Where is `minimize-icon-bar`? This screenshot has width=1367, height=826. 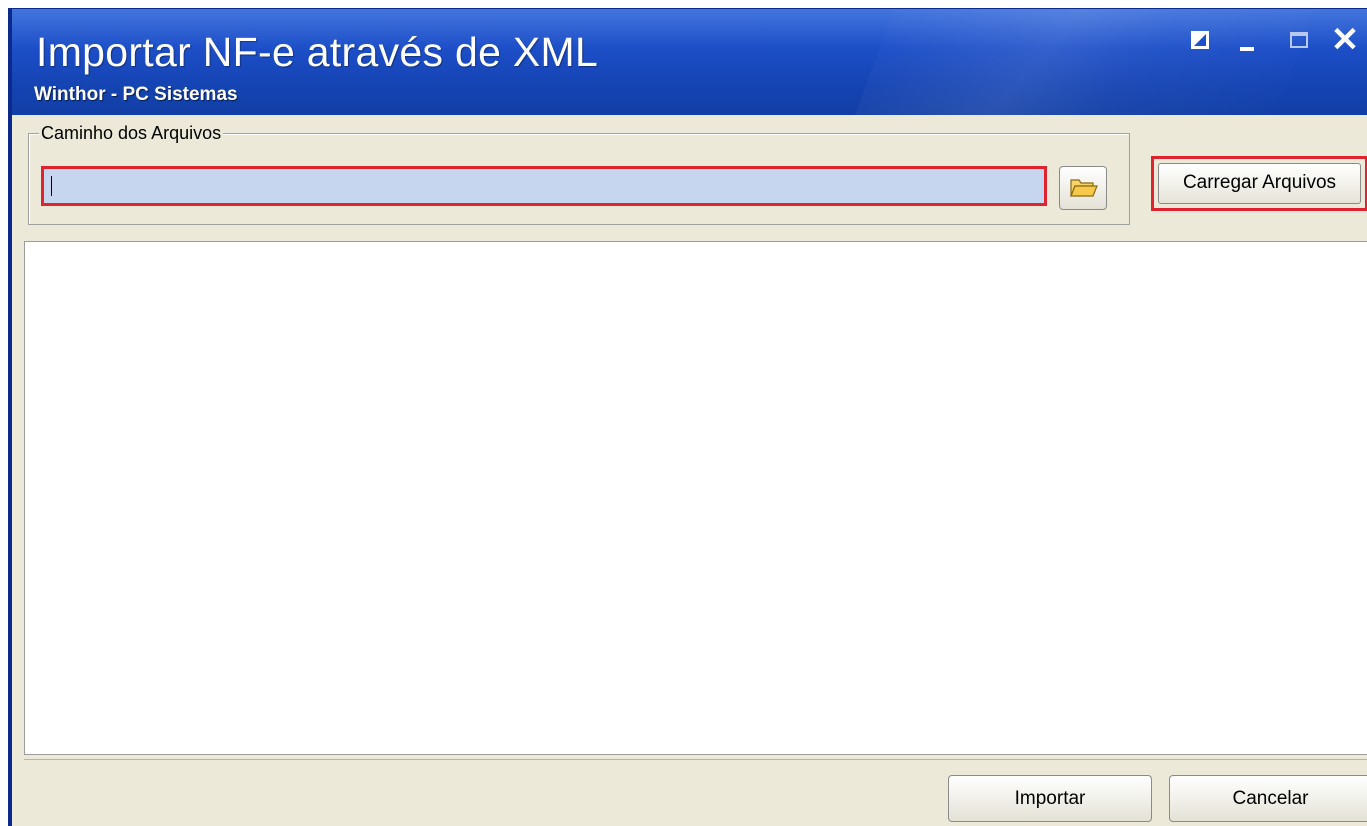 minimize-icon-bar is located at coordinates (1247, 49).